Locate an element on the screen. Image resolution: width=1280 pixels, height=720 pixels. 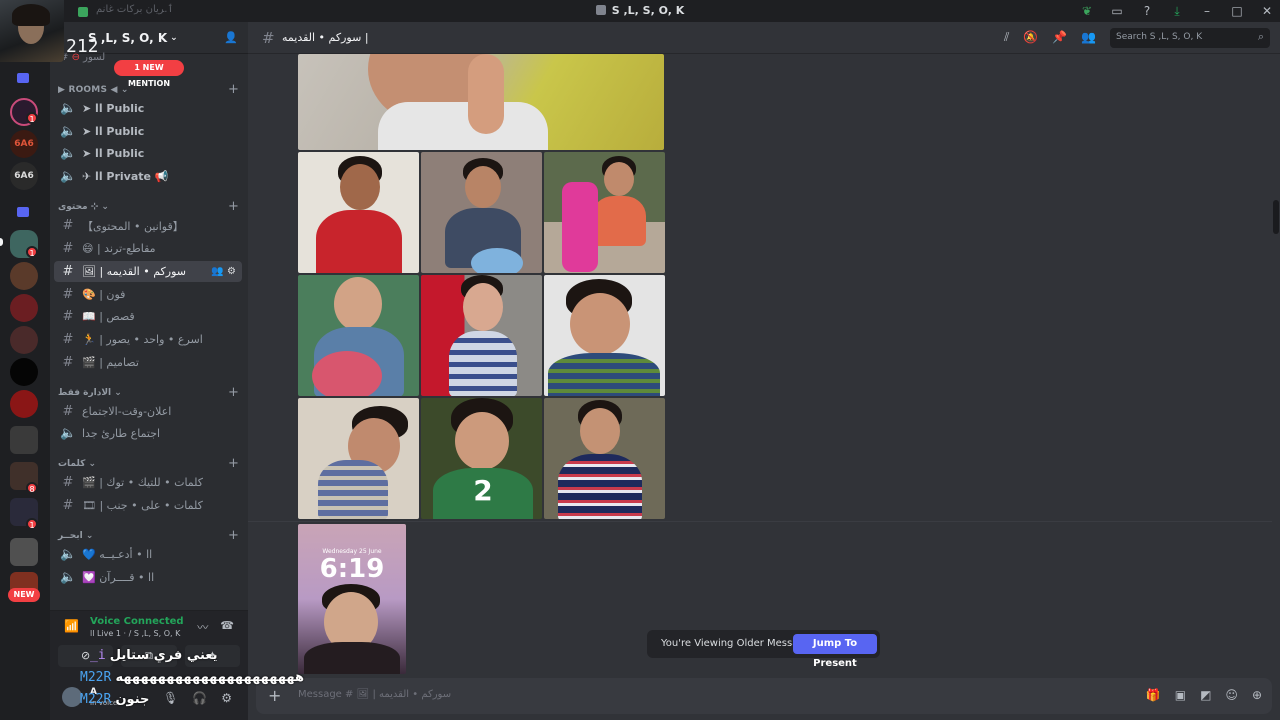
help-icon: ? is located at coordinates (1147, 11).